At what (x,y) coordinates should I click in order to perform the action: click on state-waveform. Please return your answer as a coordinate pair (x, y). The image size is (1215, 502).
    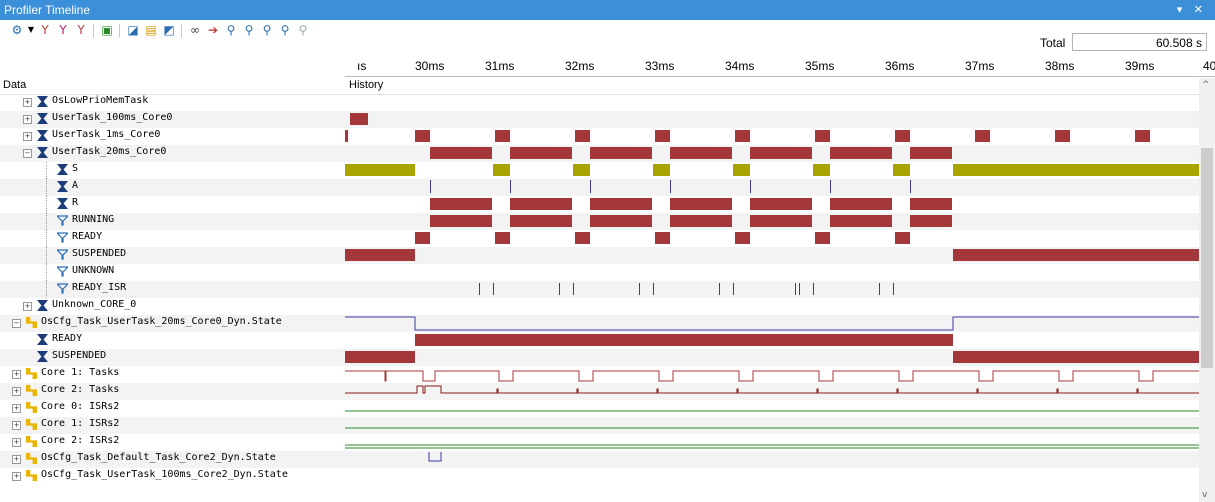
    Looking at the image, I should click on (772, 323).